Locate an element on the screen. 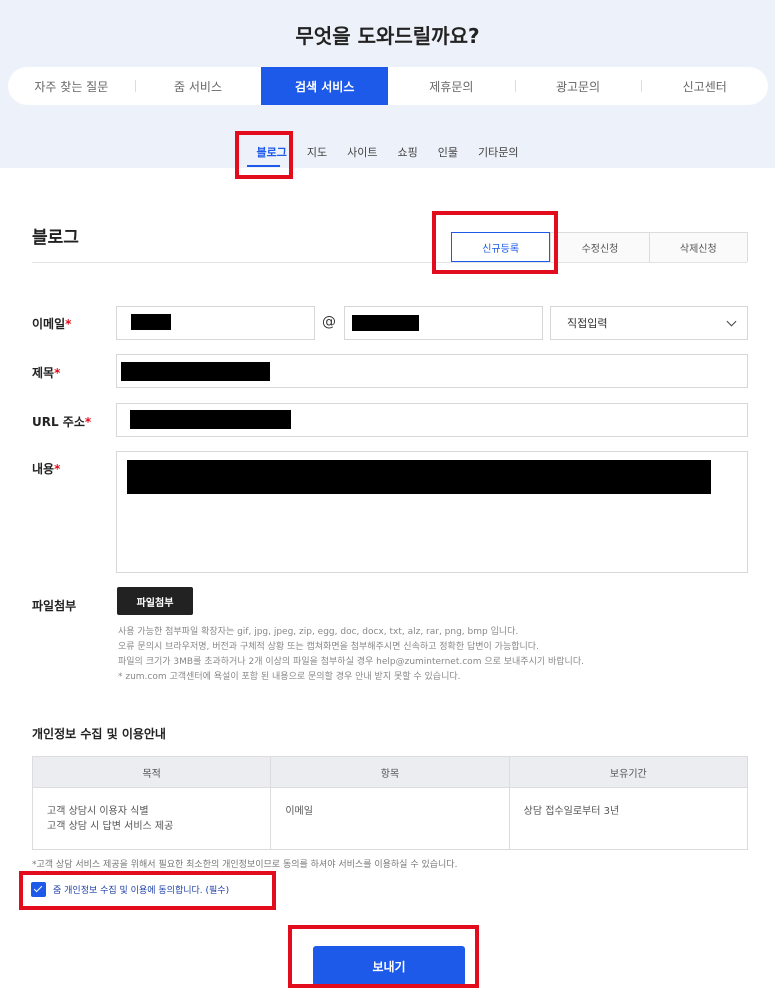 The height and width of the screenshot is (990, 775). email-id-input is located at coordinates (215, 323).